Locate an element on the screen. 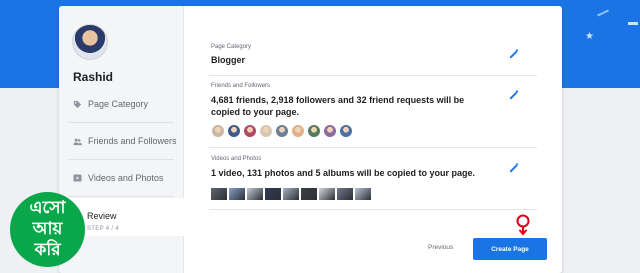 The height and width of the screenshot is (273, 640). edit-friends-button is located at coordinates (514, 94).